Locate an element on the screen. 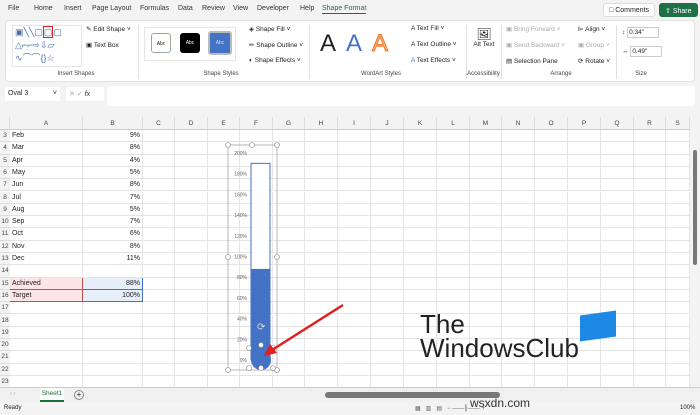  sheet-tabs-bar: ‹ › Sheet1 + is located at coordinates (350, 394).